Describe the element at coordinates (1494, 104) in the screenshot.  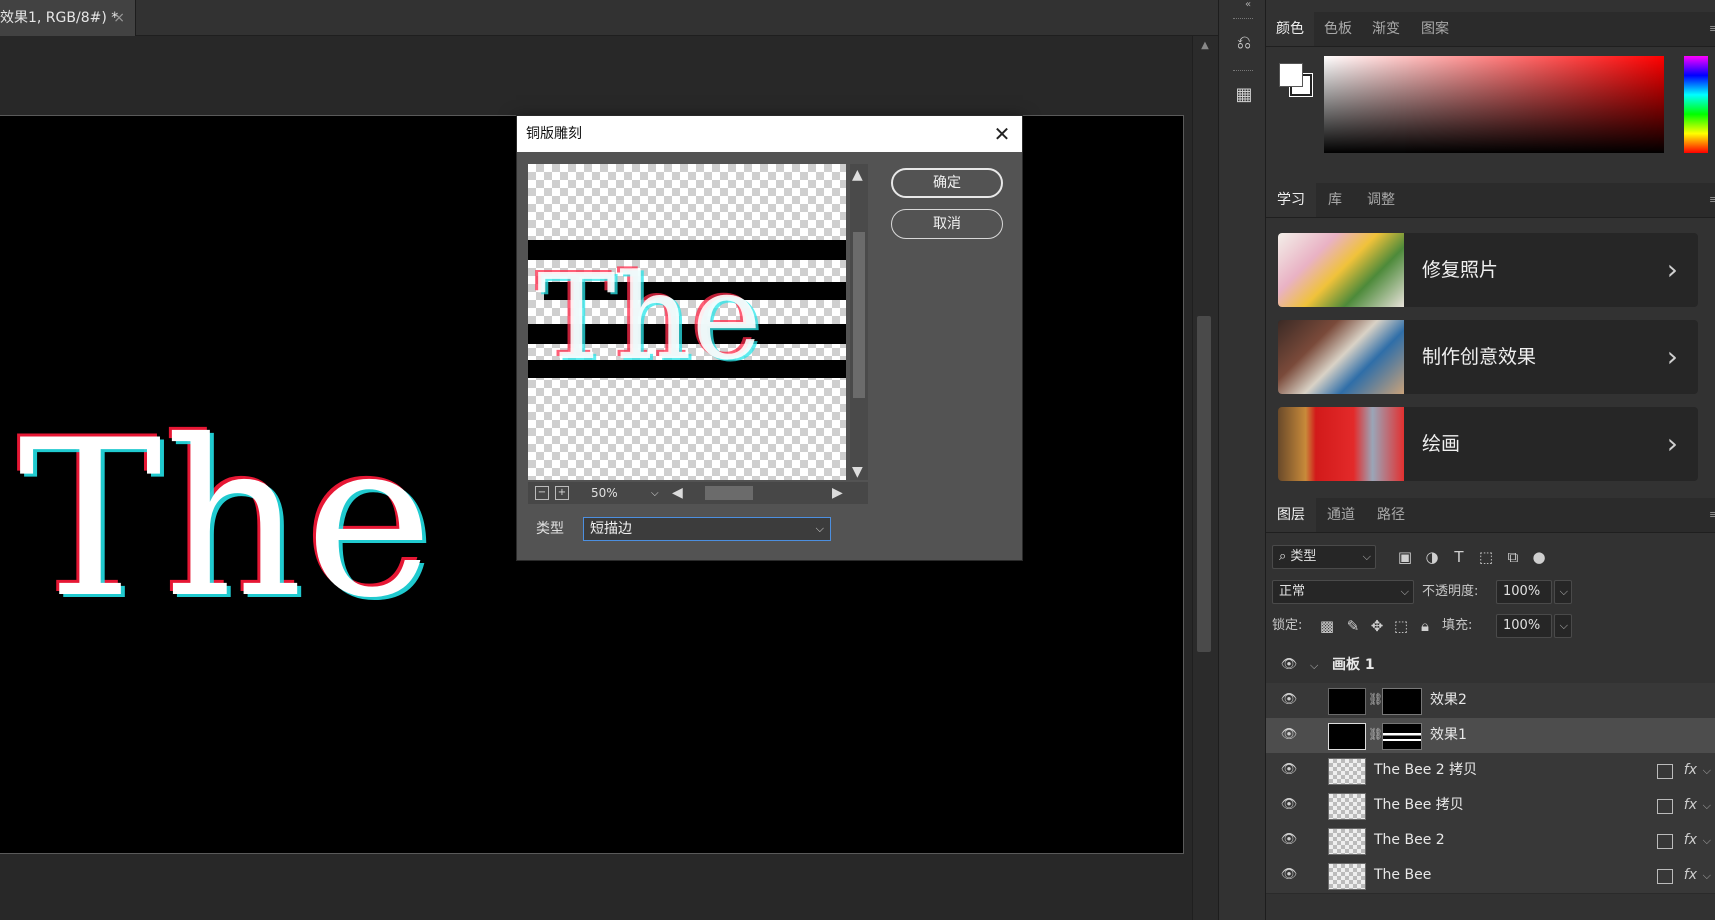
I see `color-picker-field` at that location.